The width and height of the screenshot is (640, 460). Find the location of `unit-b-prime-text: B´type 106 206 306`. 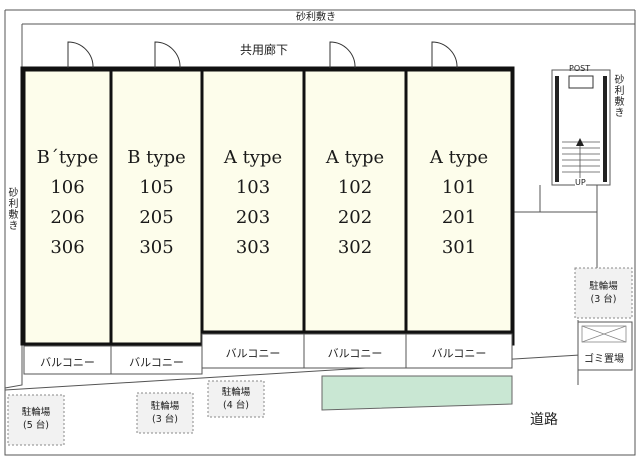

unit-b-prime-text: B´type 106 206 306 is located at coordinates (67, 203).